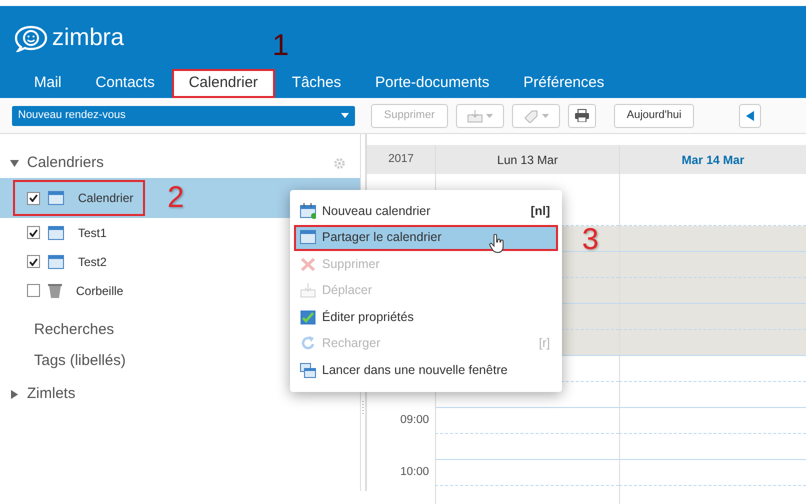  What do you see at coordinates (308, 370) in the screenshot?
I see `windows-icon` at bounding box center [308, 370].